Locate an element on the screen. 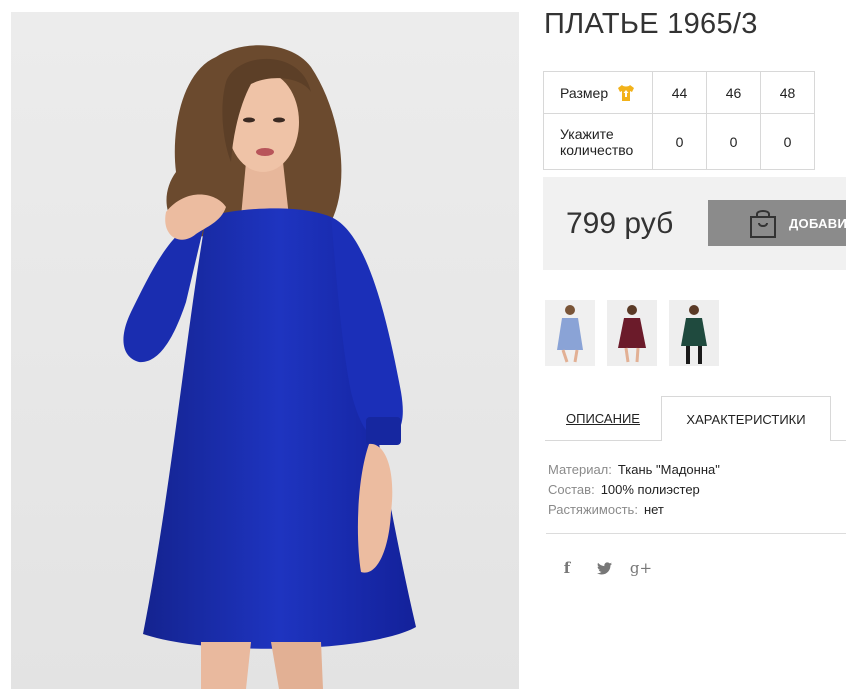  characteristic-row: Состав: 100% полиэстер is located at coordinates (634, 490).